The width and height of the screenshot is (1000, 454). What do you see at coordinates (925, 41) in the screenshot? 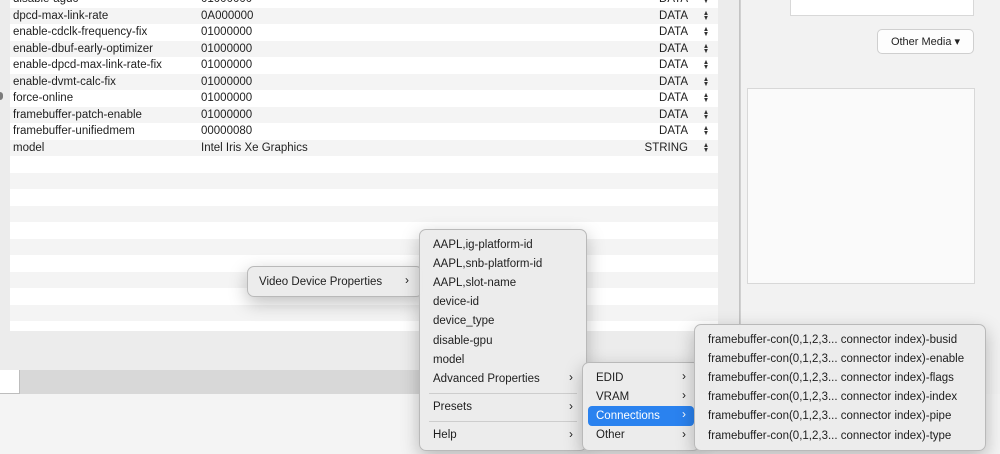
I see `other-media-button: Other Media ▾` at bounding box center [925, 41].